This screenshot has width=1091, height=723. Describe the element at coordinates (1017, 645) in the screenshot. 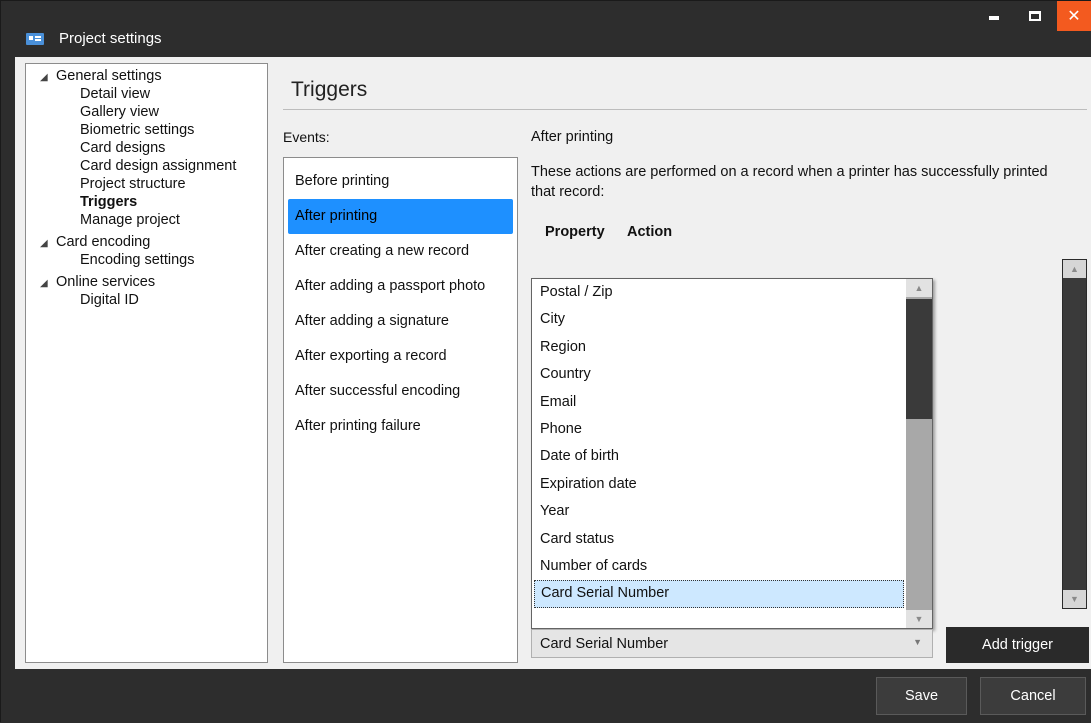

I see `add-trigger-button: Add trigger` at that location.